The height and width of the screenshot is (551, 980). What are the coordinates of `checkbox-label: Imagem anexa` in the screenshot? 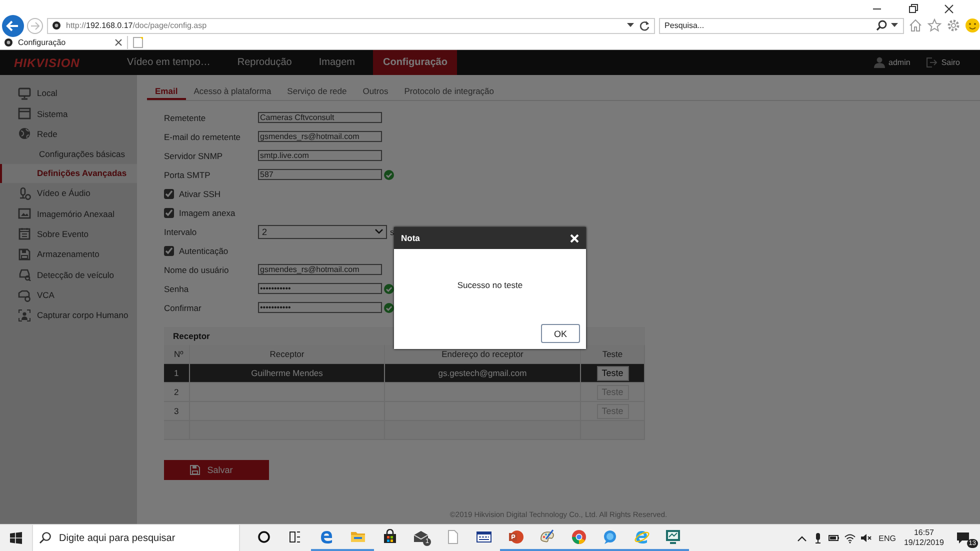 It's located at (207, 213).